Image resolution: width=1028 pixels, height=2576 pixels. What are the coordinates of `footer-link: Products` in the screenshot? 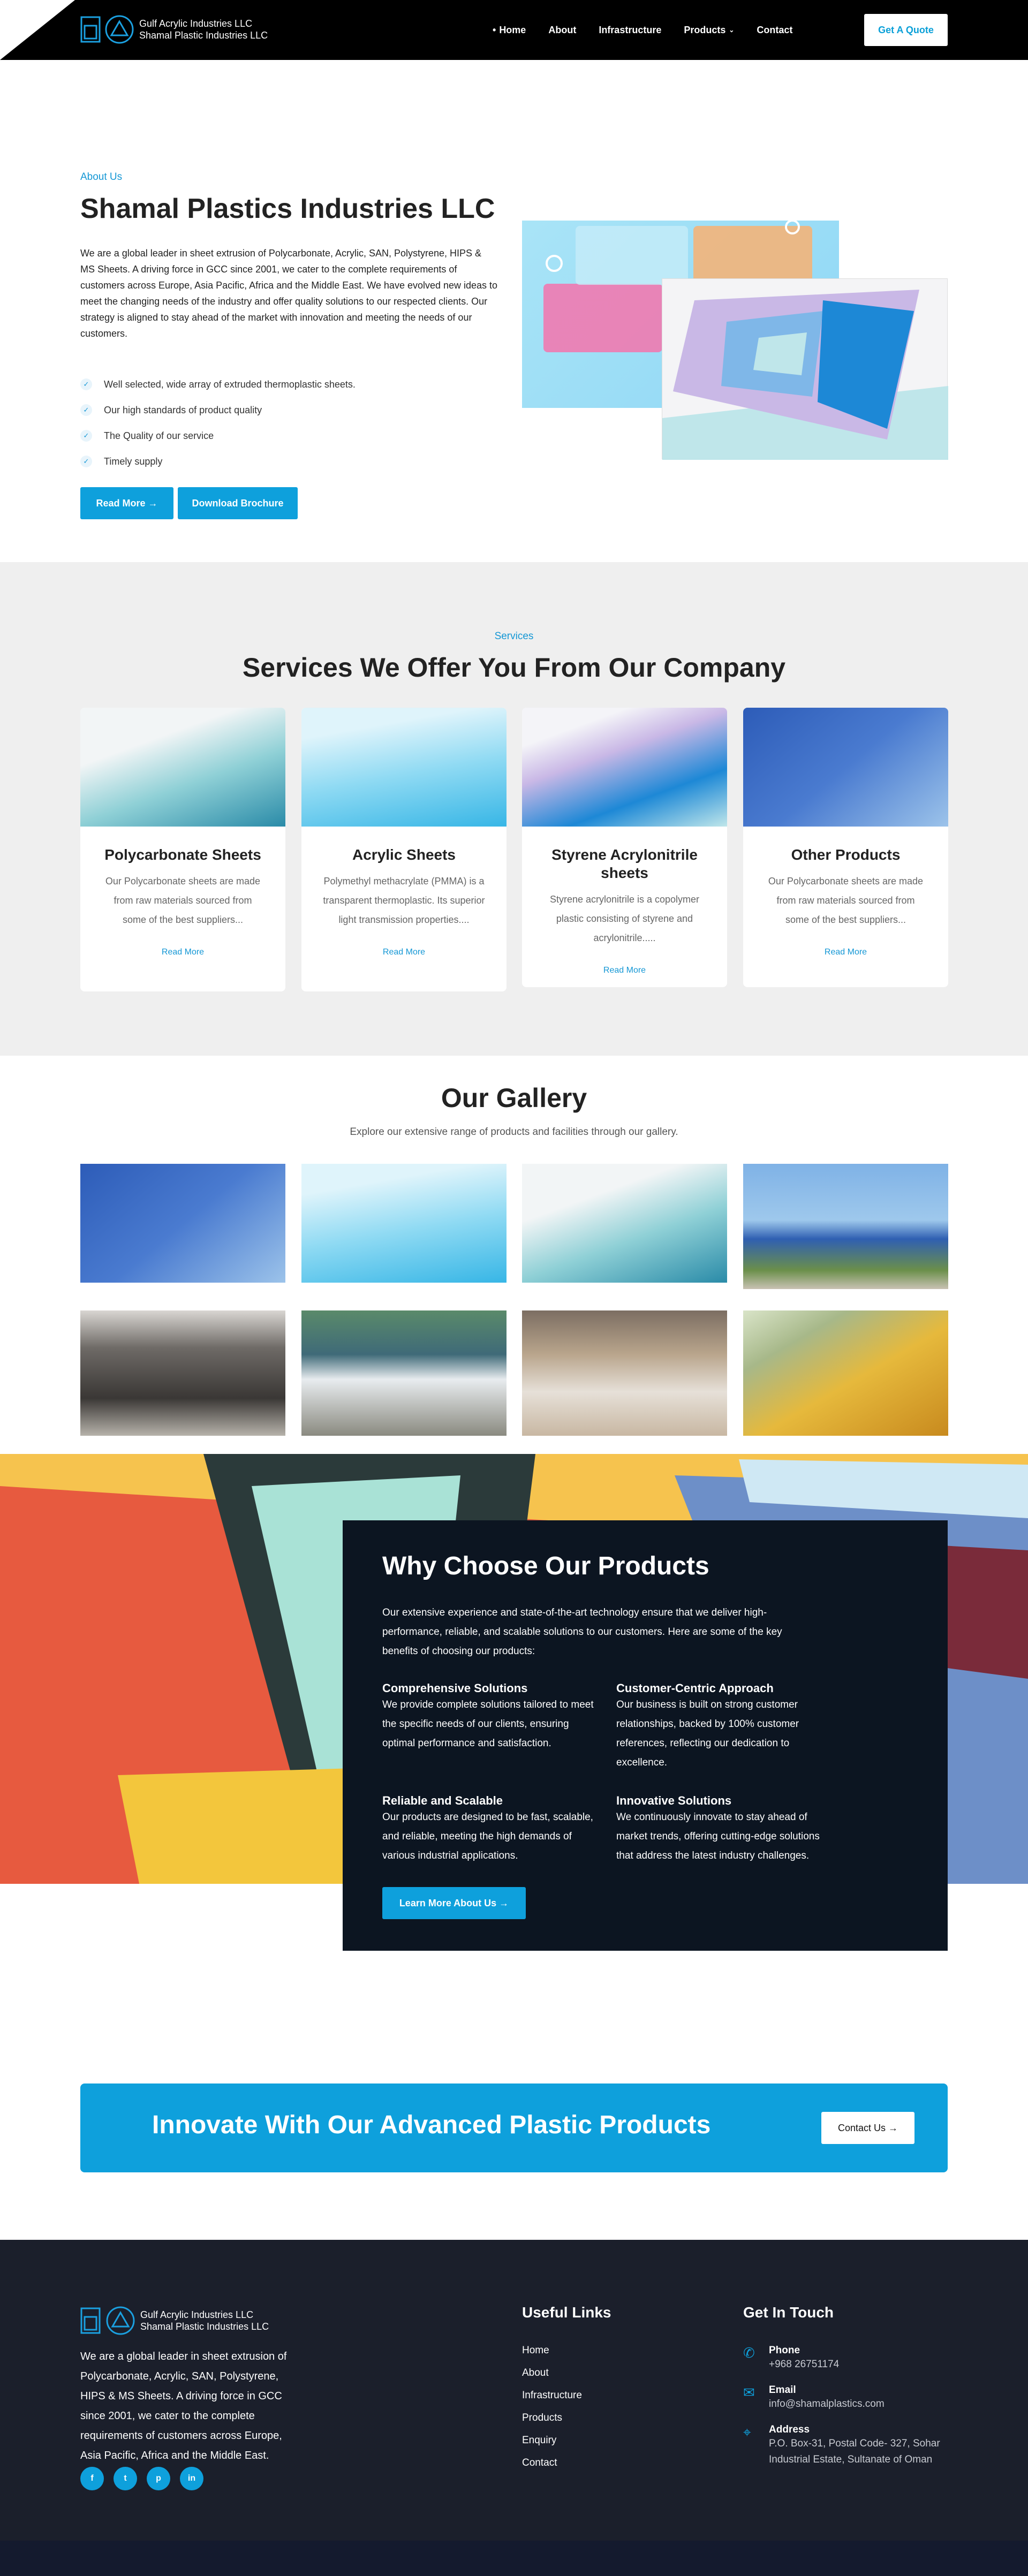 It's located at (552, 2423).